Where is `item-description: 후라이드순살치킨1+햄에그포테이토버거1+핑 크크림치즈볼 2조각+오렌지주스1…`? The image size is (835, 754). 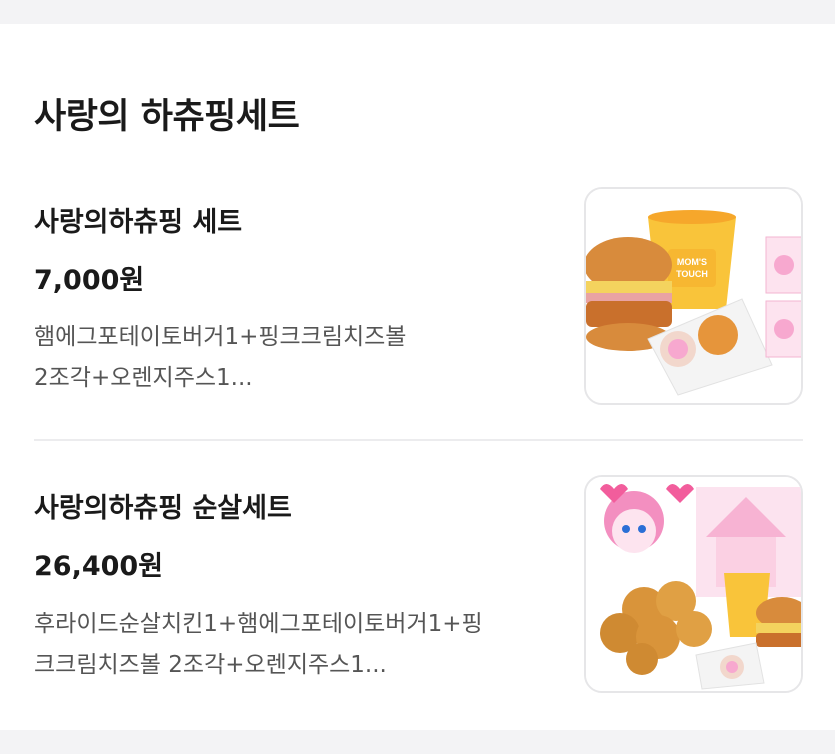 item-description: 후라이드순살치킨1+햄에그포테이토버거1+핑 크크림치즈볼 2조각+오렌지주스1… is located at coordinates (258, 644).